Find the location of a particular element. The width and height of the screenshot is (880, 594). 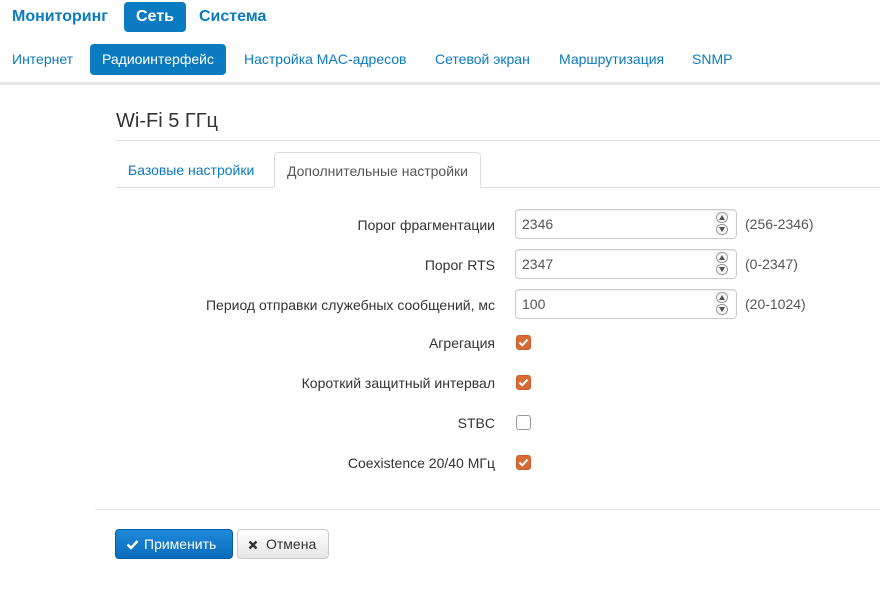

aggregation-label: Агрегация is located at coordinates (461, 343).